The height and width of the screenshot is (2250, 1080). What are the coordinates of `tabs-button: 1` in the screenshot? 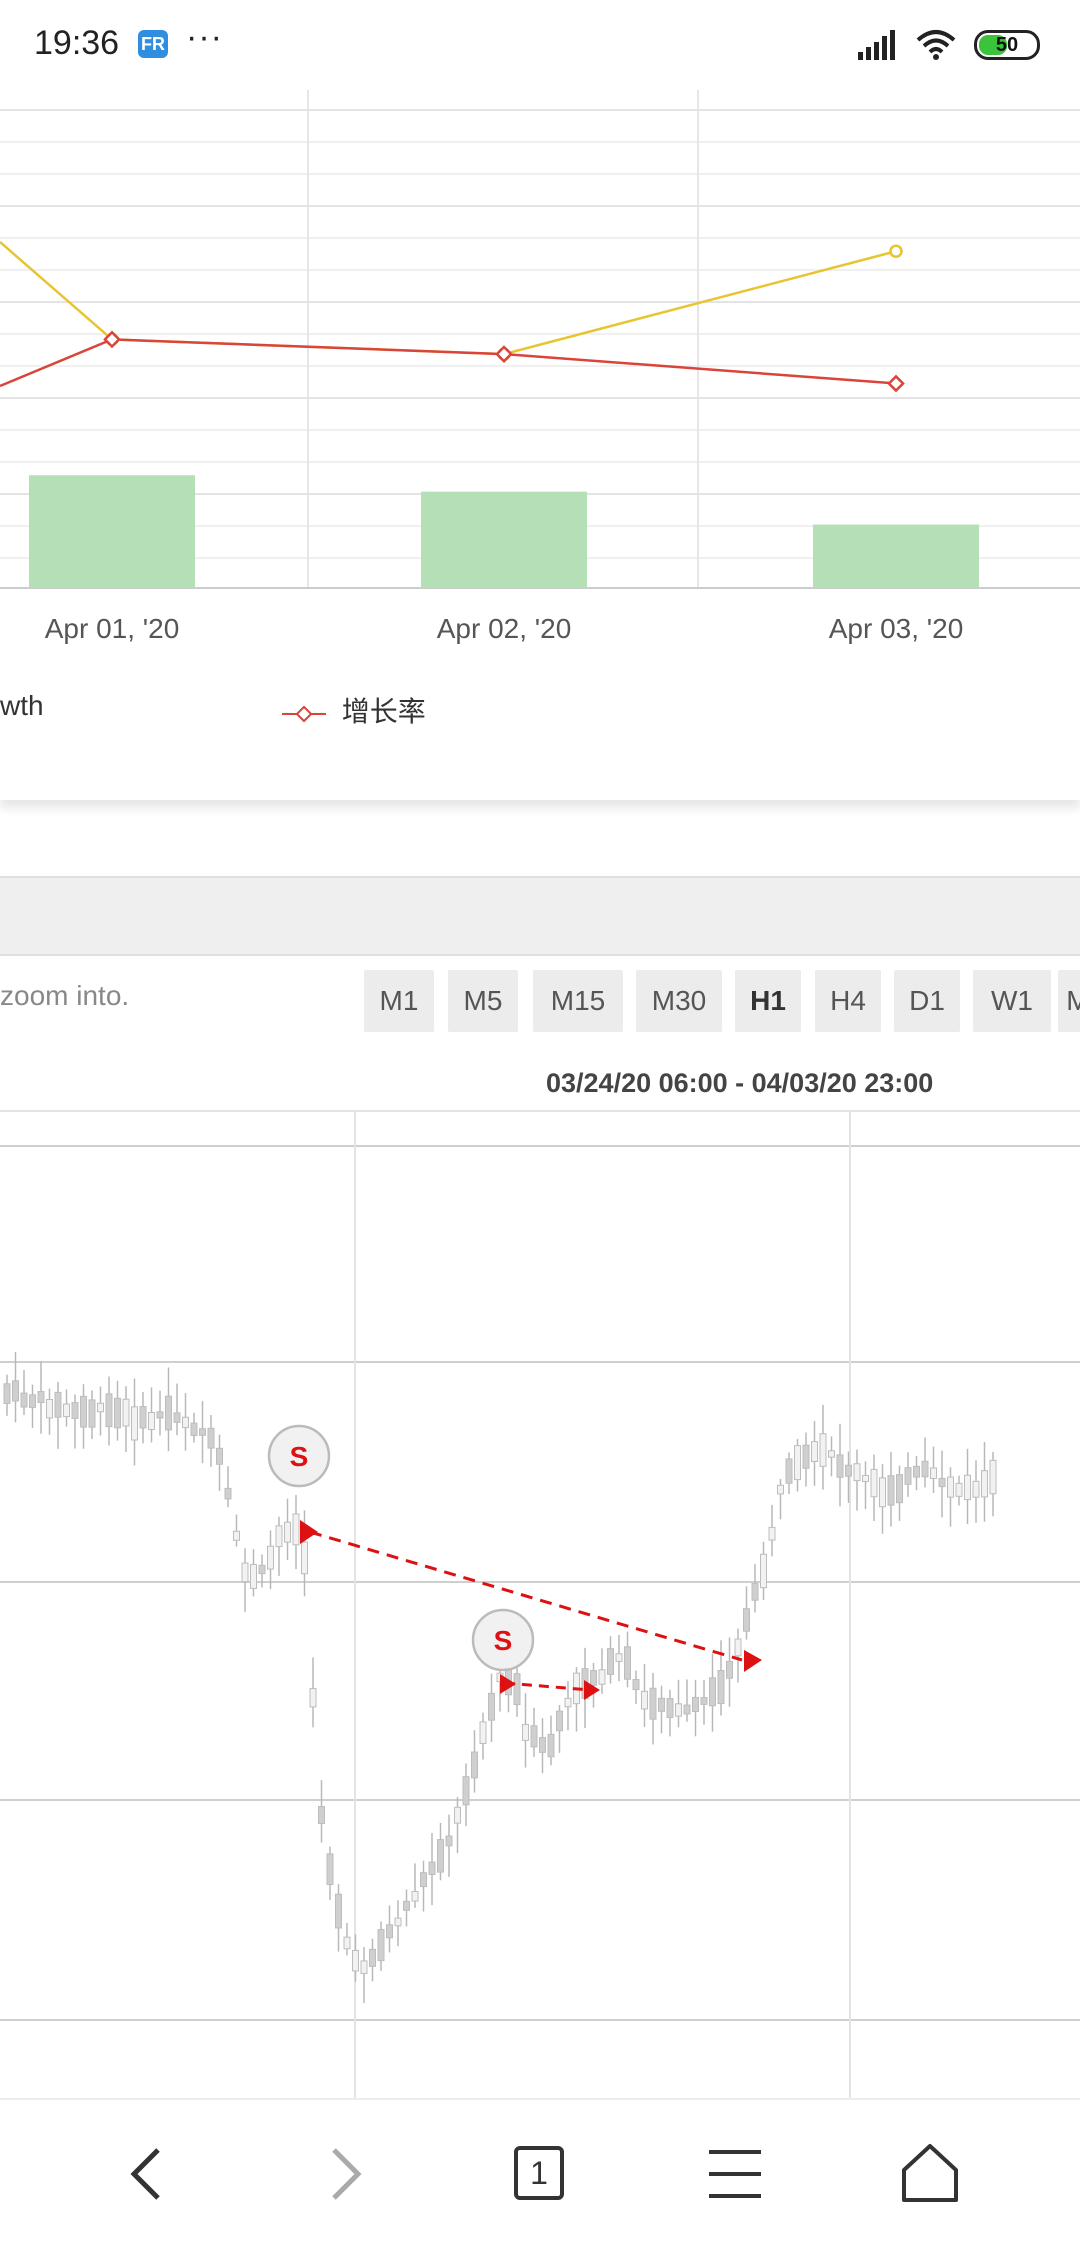 It's located at (540, 2174).